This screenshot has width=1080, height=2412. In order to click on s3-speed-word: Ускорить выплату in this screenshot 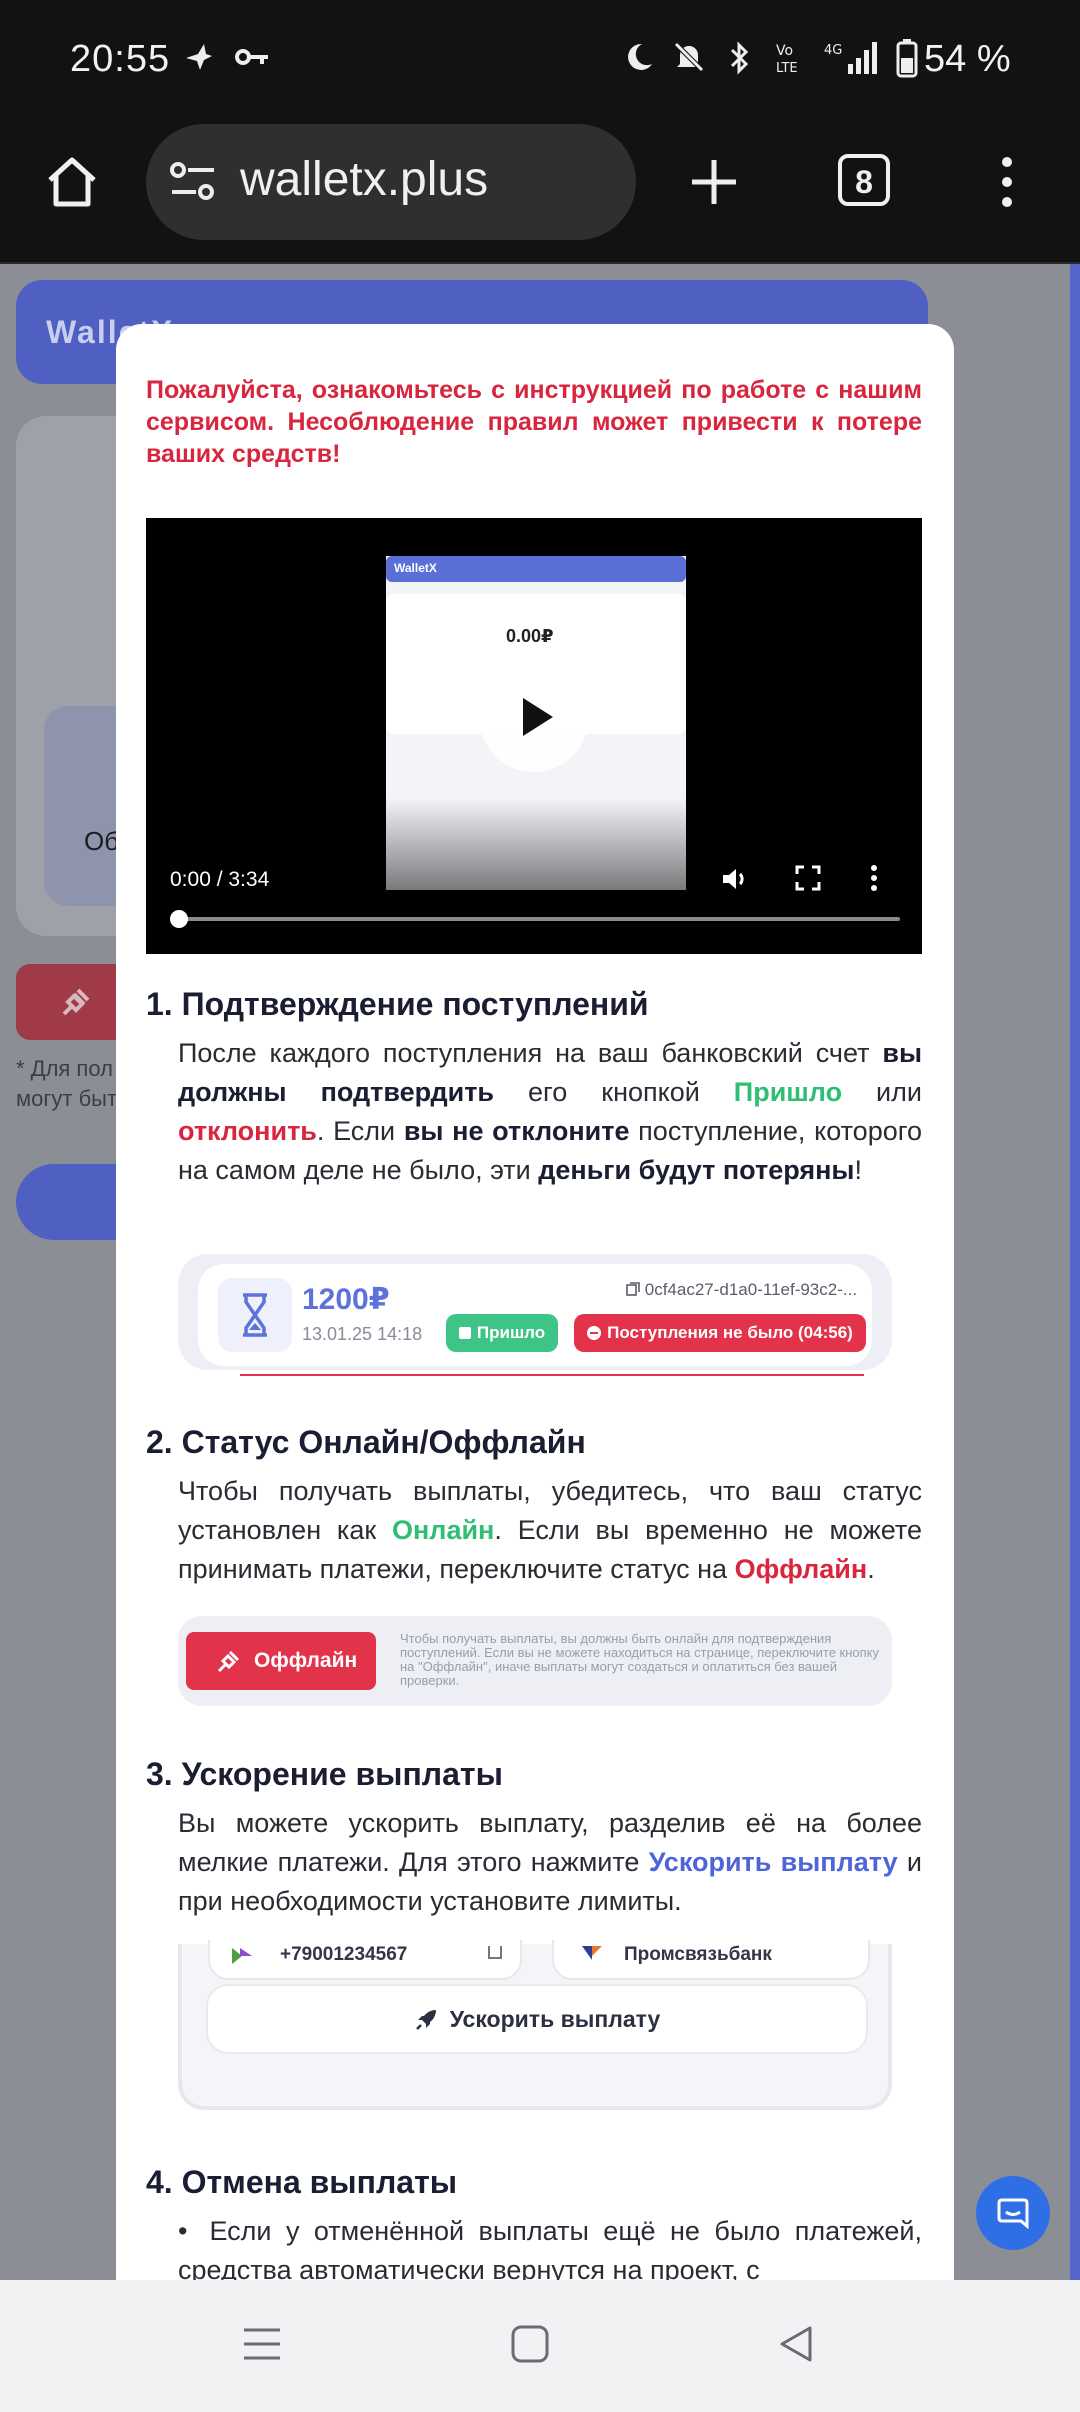, I will do `click(773, 1862)`.